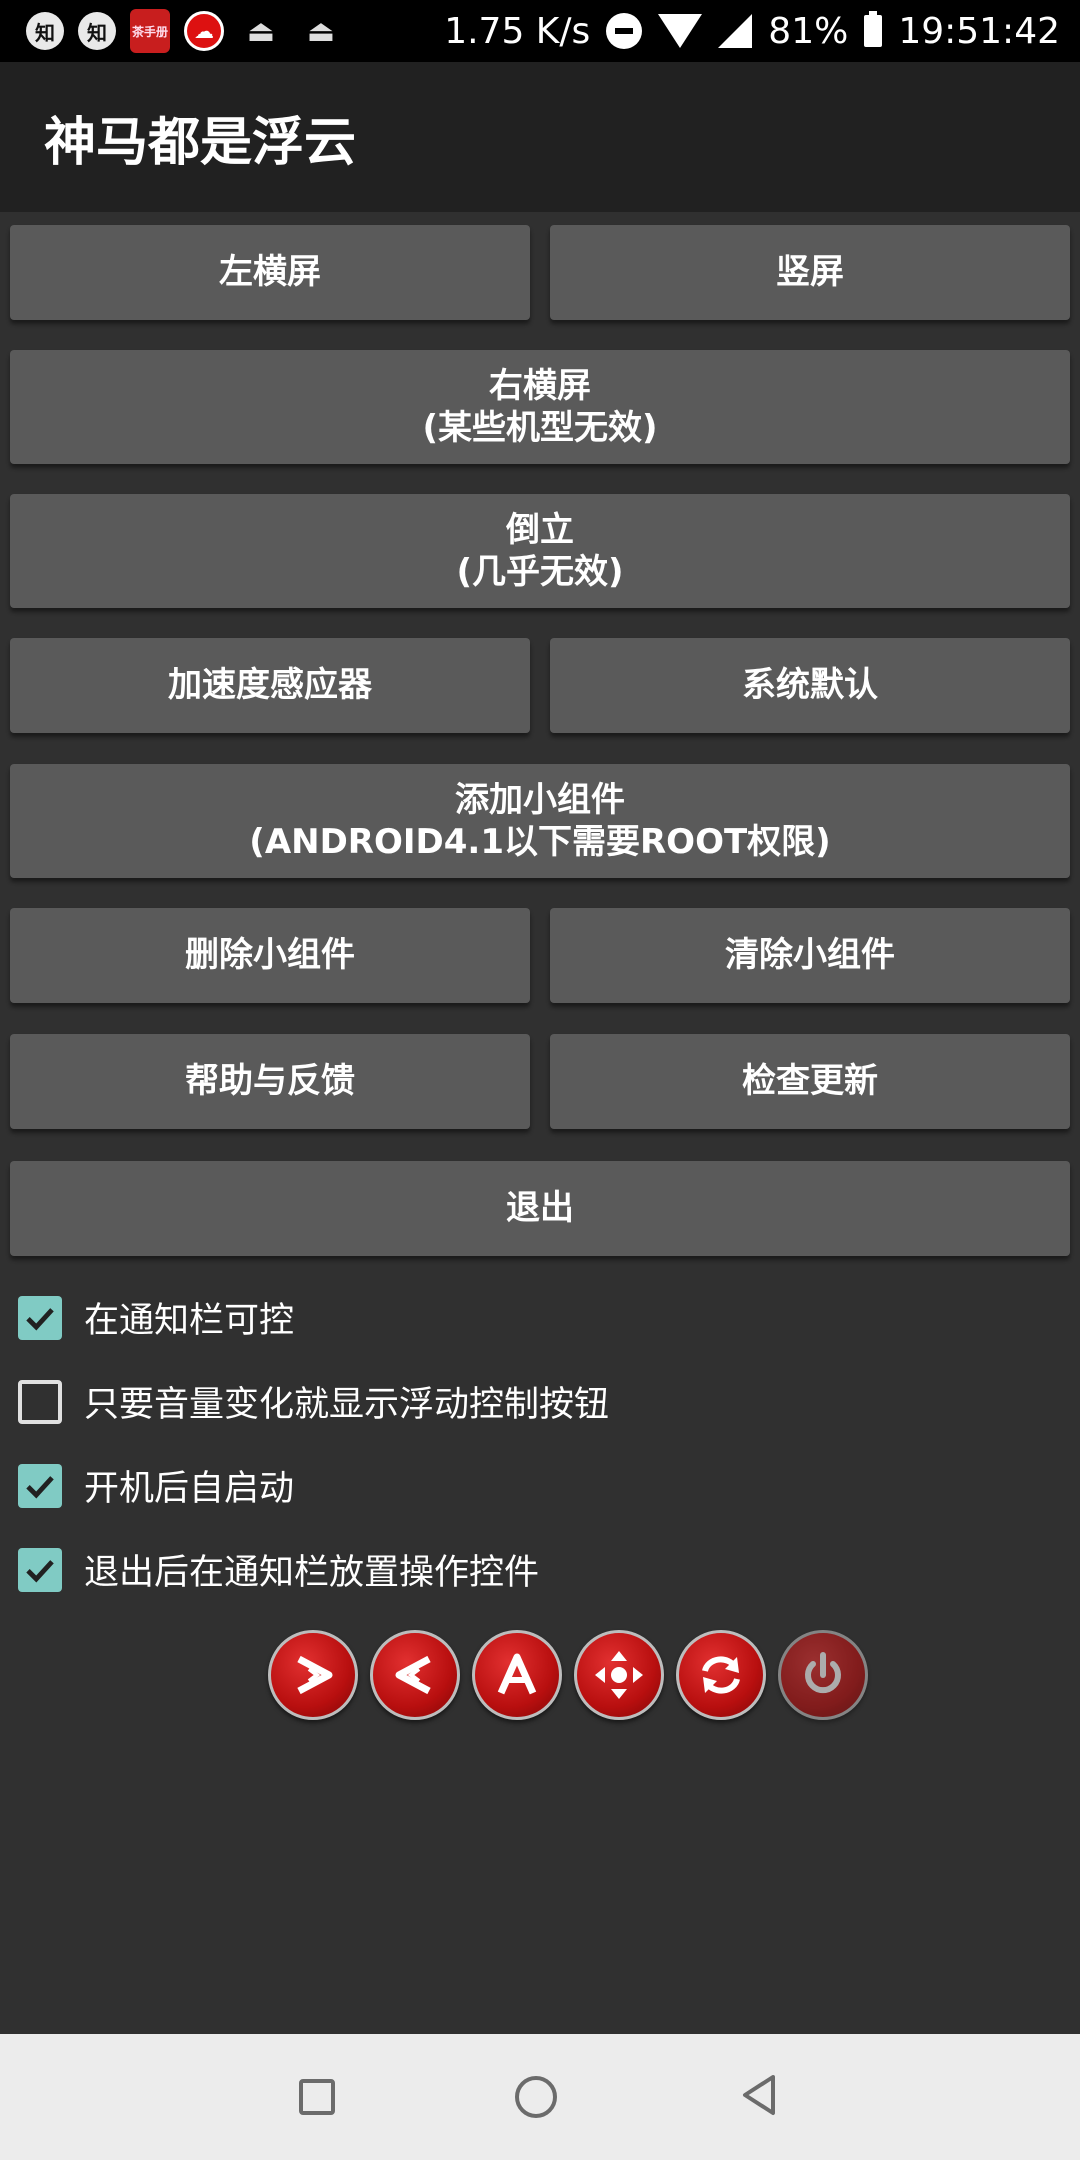  I want to click on button-label: 添加小组件, so click(540, 799).